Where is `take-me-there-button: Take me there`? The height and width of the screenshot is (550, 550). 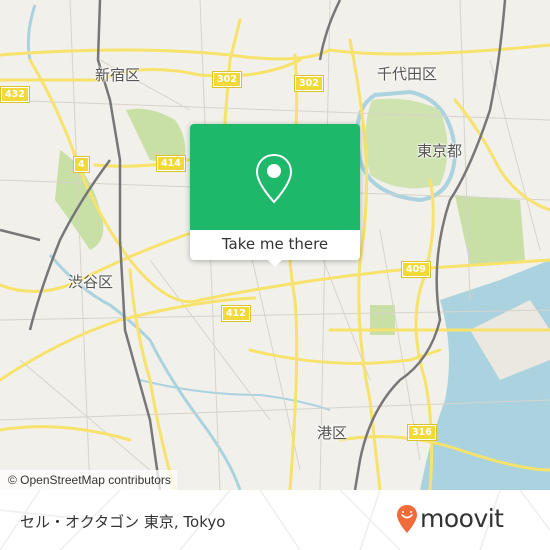 take-me-there-button: Take me there is located at coordinates (275, 245).